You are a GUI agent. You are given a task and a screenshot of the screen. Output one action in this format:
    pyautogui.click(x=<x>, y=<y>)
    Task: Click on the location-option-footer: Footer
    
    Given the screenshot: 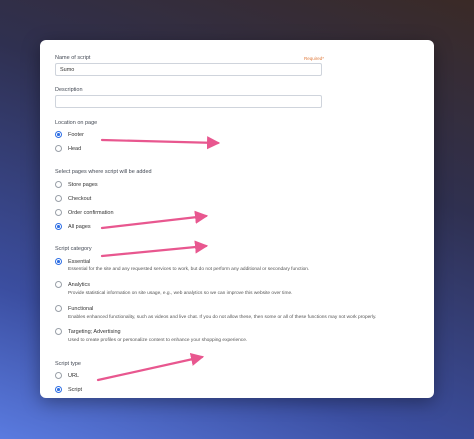 What is the action you would take?
    pyautogui.click(x=69, y=134)
    